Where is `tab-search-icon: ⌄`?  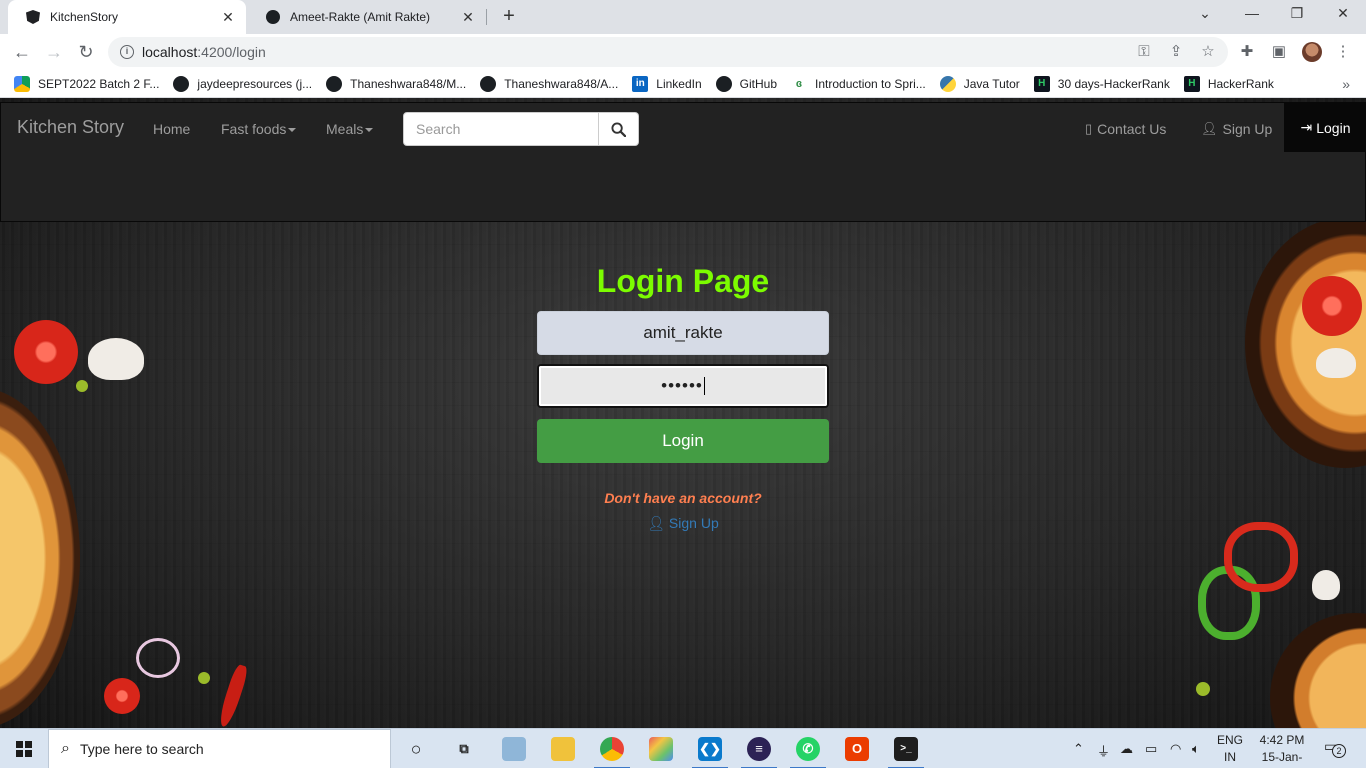
tab-search-icon: ⌄ is located at coordinates (1205, 16).